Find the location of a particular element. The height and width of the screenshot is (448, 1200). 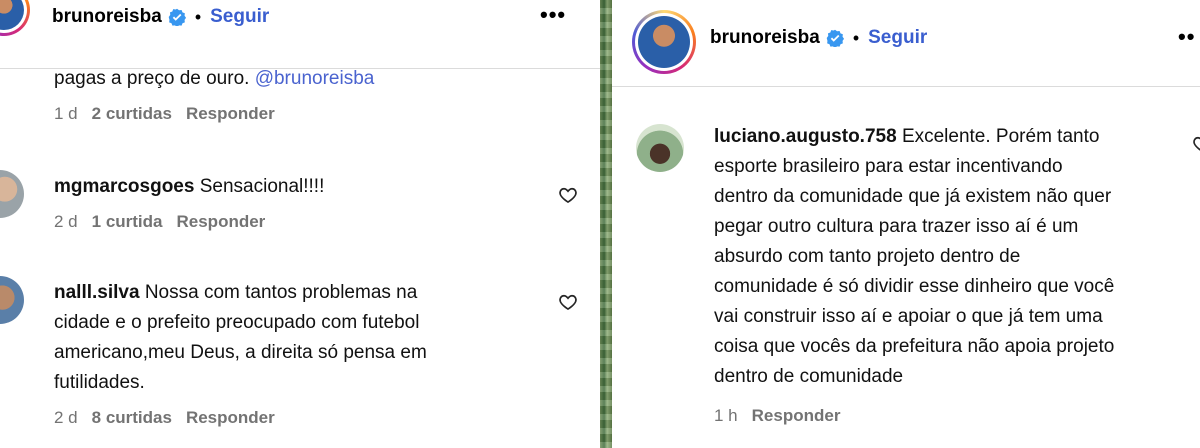

comment-likes: 2 curtidas is located at coordinates (132, 114).